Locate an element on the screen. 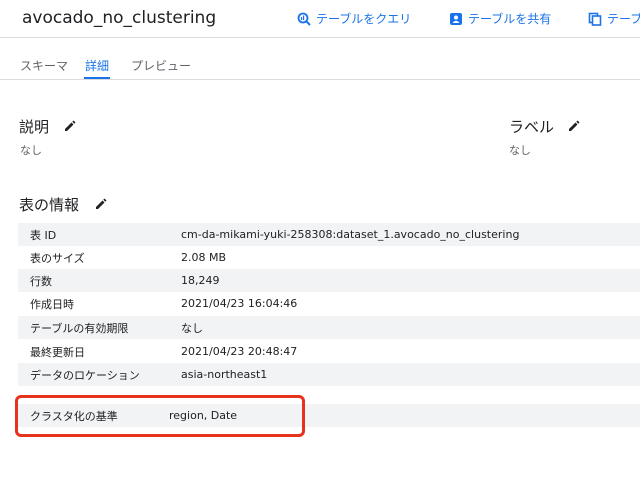 The width and height of the screenshot is (640, 483). query-table-label: テーブルをクエリ is located at coordinates (364, 19).